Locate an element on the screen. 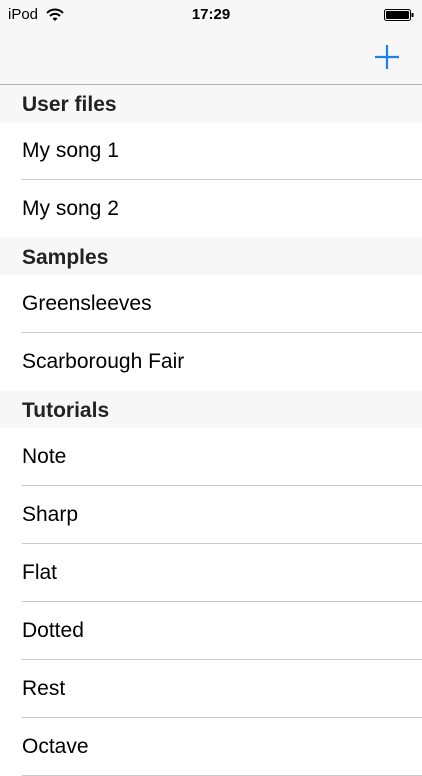  status-time: 17:29 is located at coordinates (211, 14).